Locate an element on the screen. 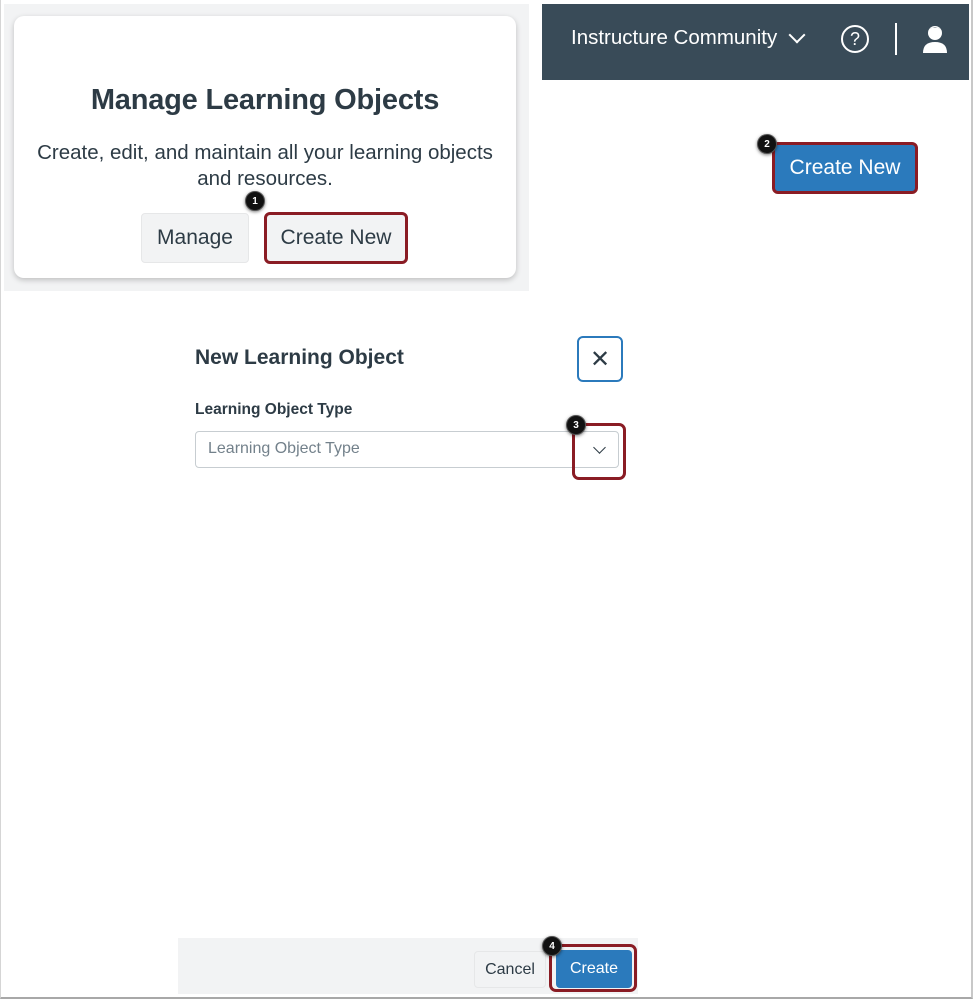 The height and width of the screenshot is (999, 973). global-header: Instructure Community ? is located at coordinates (755, 42).